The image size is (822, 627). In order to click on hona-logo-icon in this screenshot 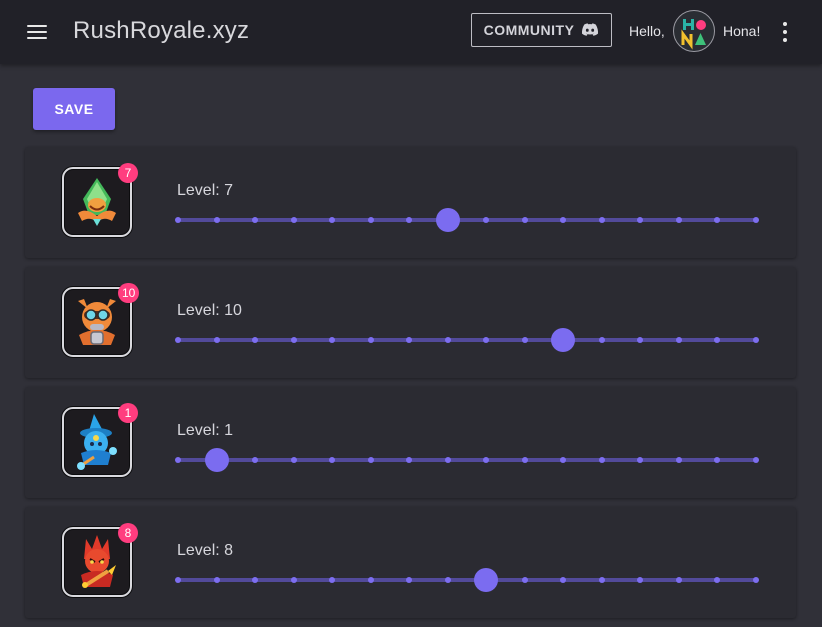, I will do `click(693, 34)`.